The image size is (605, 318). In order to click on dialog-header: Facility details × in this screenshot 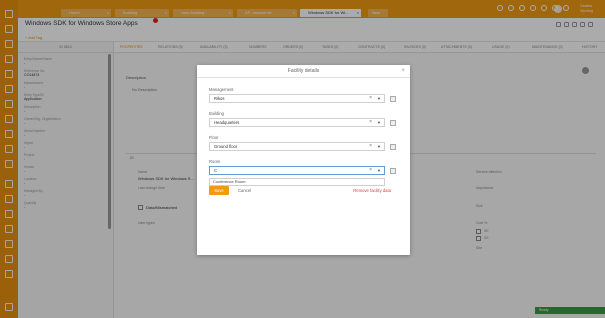, I will do `click(303, 71)`.